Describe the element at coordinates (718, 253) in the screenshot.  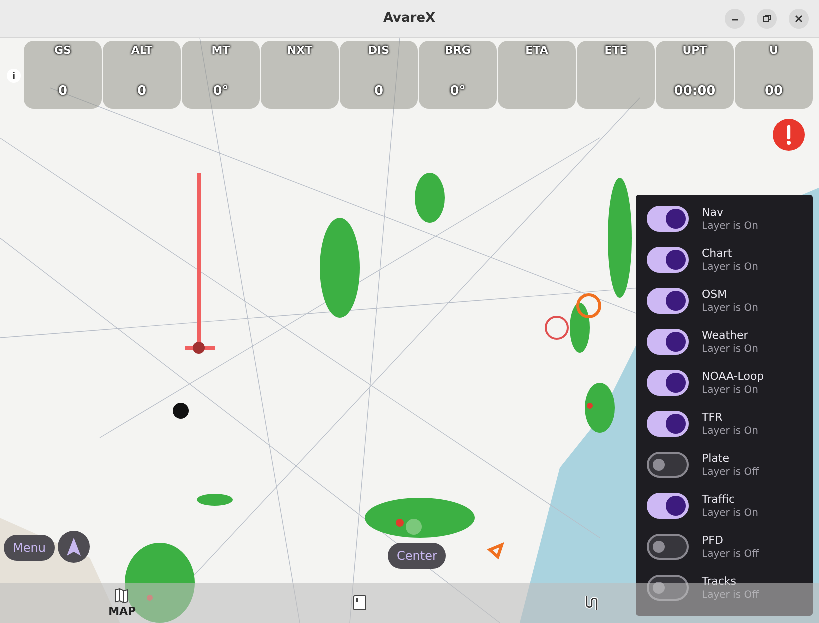
I see `layer-name: Chart` at that location.